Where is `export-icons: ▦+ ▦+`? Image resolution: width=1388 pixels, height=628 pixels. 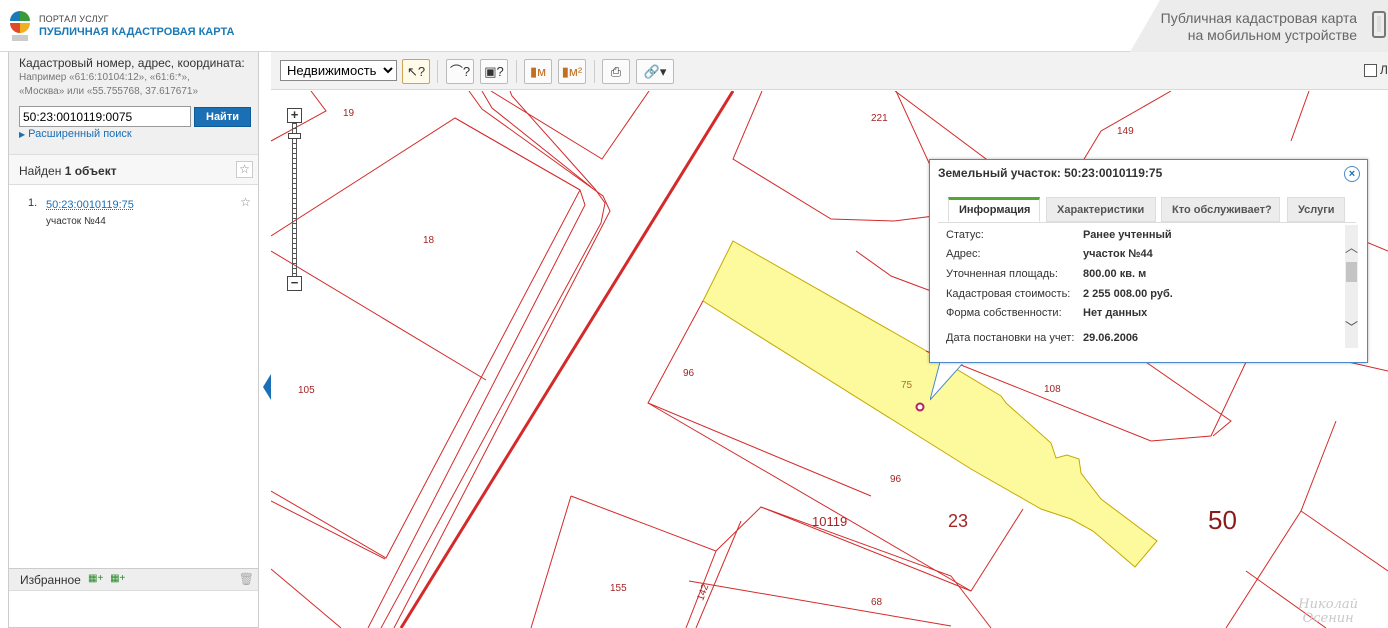
export-icons: ▦+ ▦+ is located at coordinates (106, 578).